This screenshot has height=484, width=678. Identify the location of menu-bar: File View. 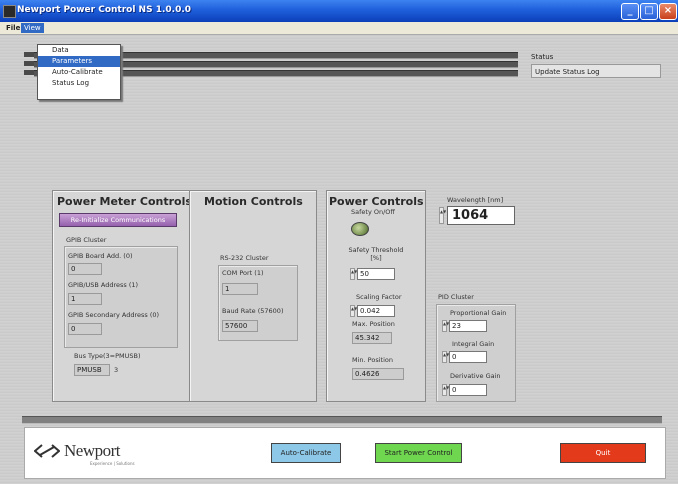
(339, 28).